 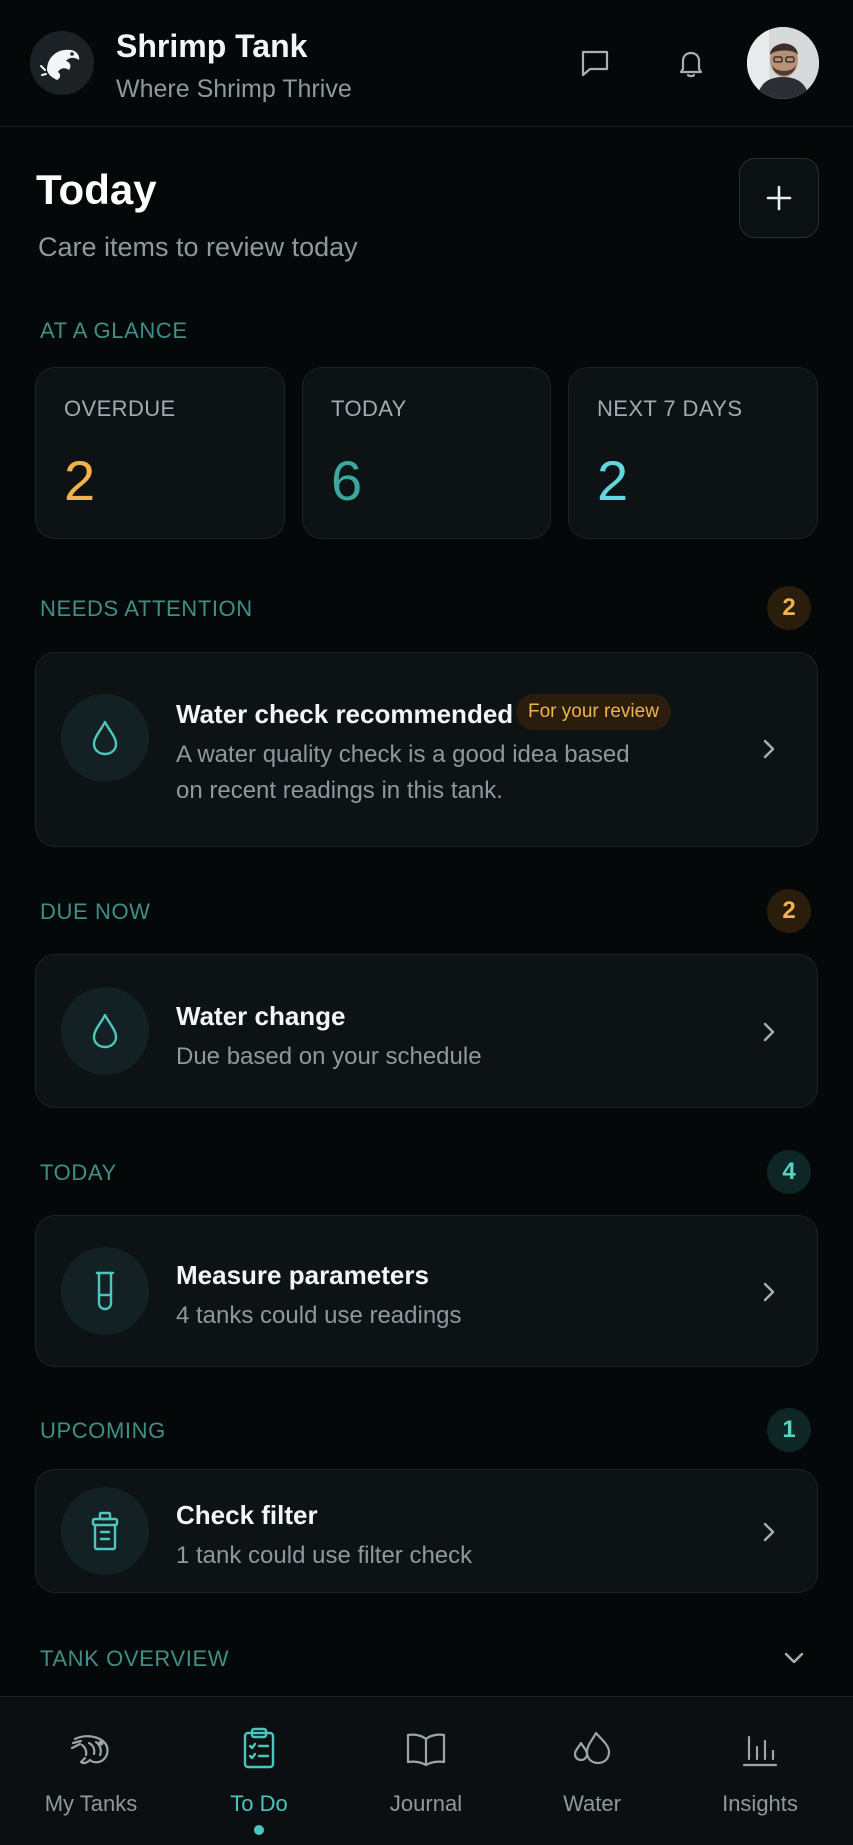 I want to click on page-title: Today, so click(x=96, y=189).